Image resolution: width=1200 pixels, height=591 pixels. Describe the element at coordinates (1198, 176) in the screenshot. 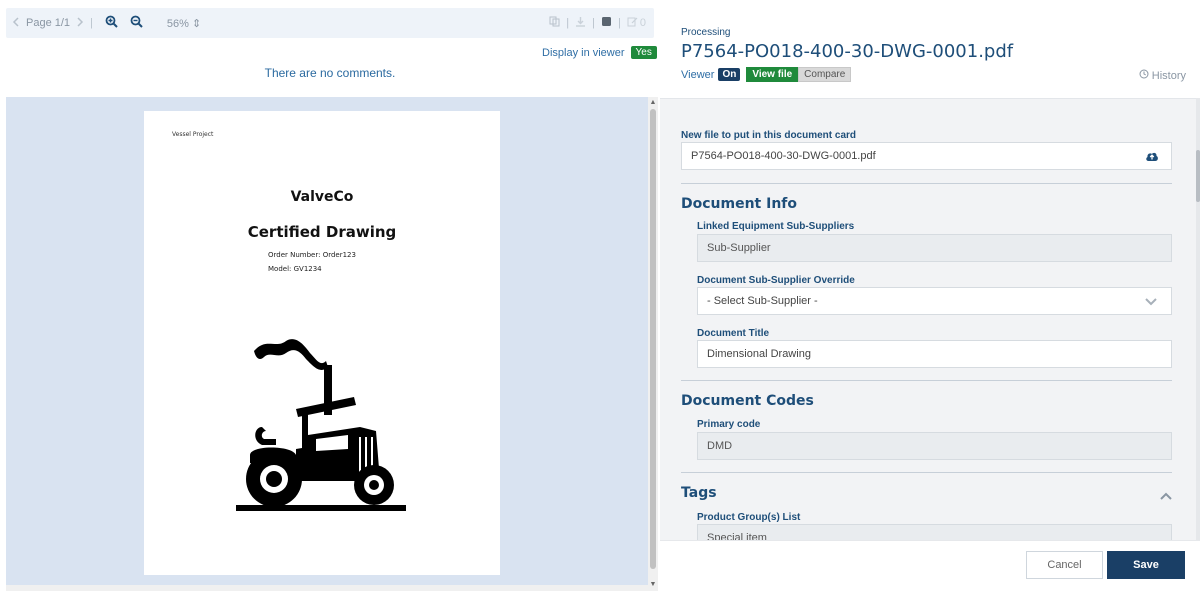

I see `form-scroll-thumb` at that location.